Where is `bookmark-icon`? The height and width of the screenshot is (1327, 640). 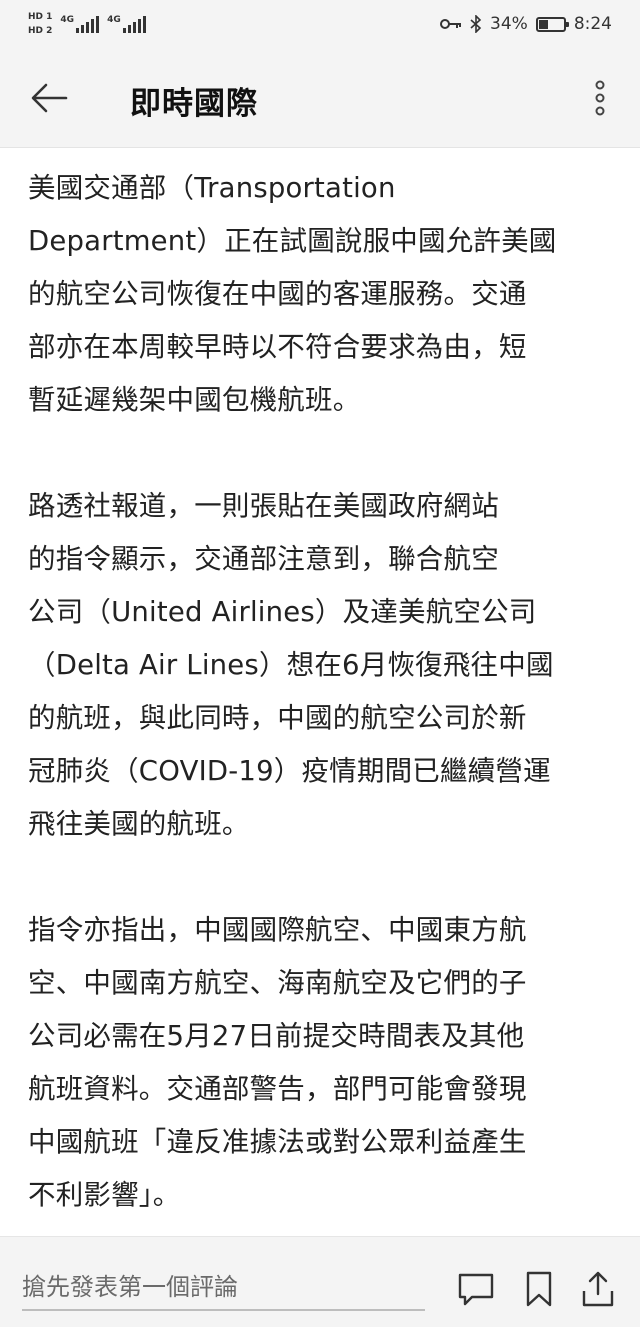
bookmark-icon is located at coordinates (539, 1289).